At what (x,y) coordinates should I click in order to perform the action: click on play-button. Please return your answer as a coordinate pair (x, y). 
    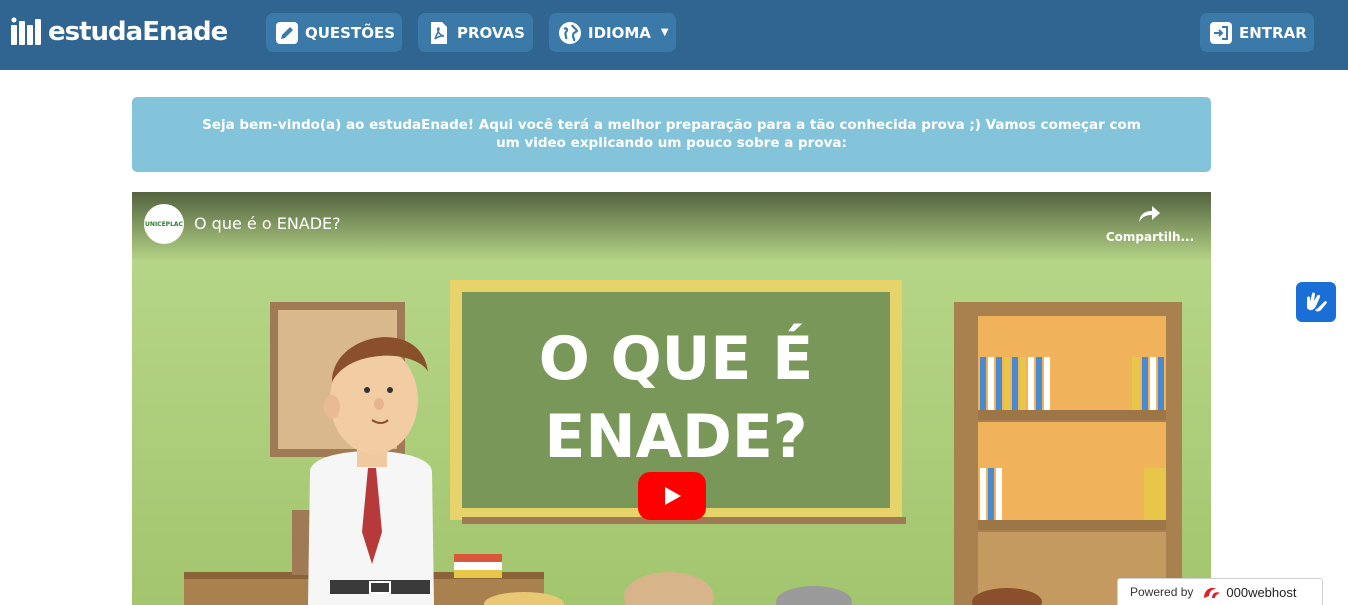
    Looking at the image, I should click on (672, 496).